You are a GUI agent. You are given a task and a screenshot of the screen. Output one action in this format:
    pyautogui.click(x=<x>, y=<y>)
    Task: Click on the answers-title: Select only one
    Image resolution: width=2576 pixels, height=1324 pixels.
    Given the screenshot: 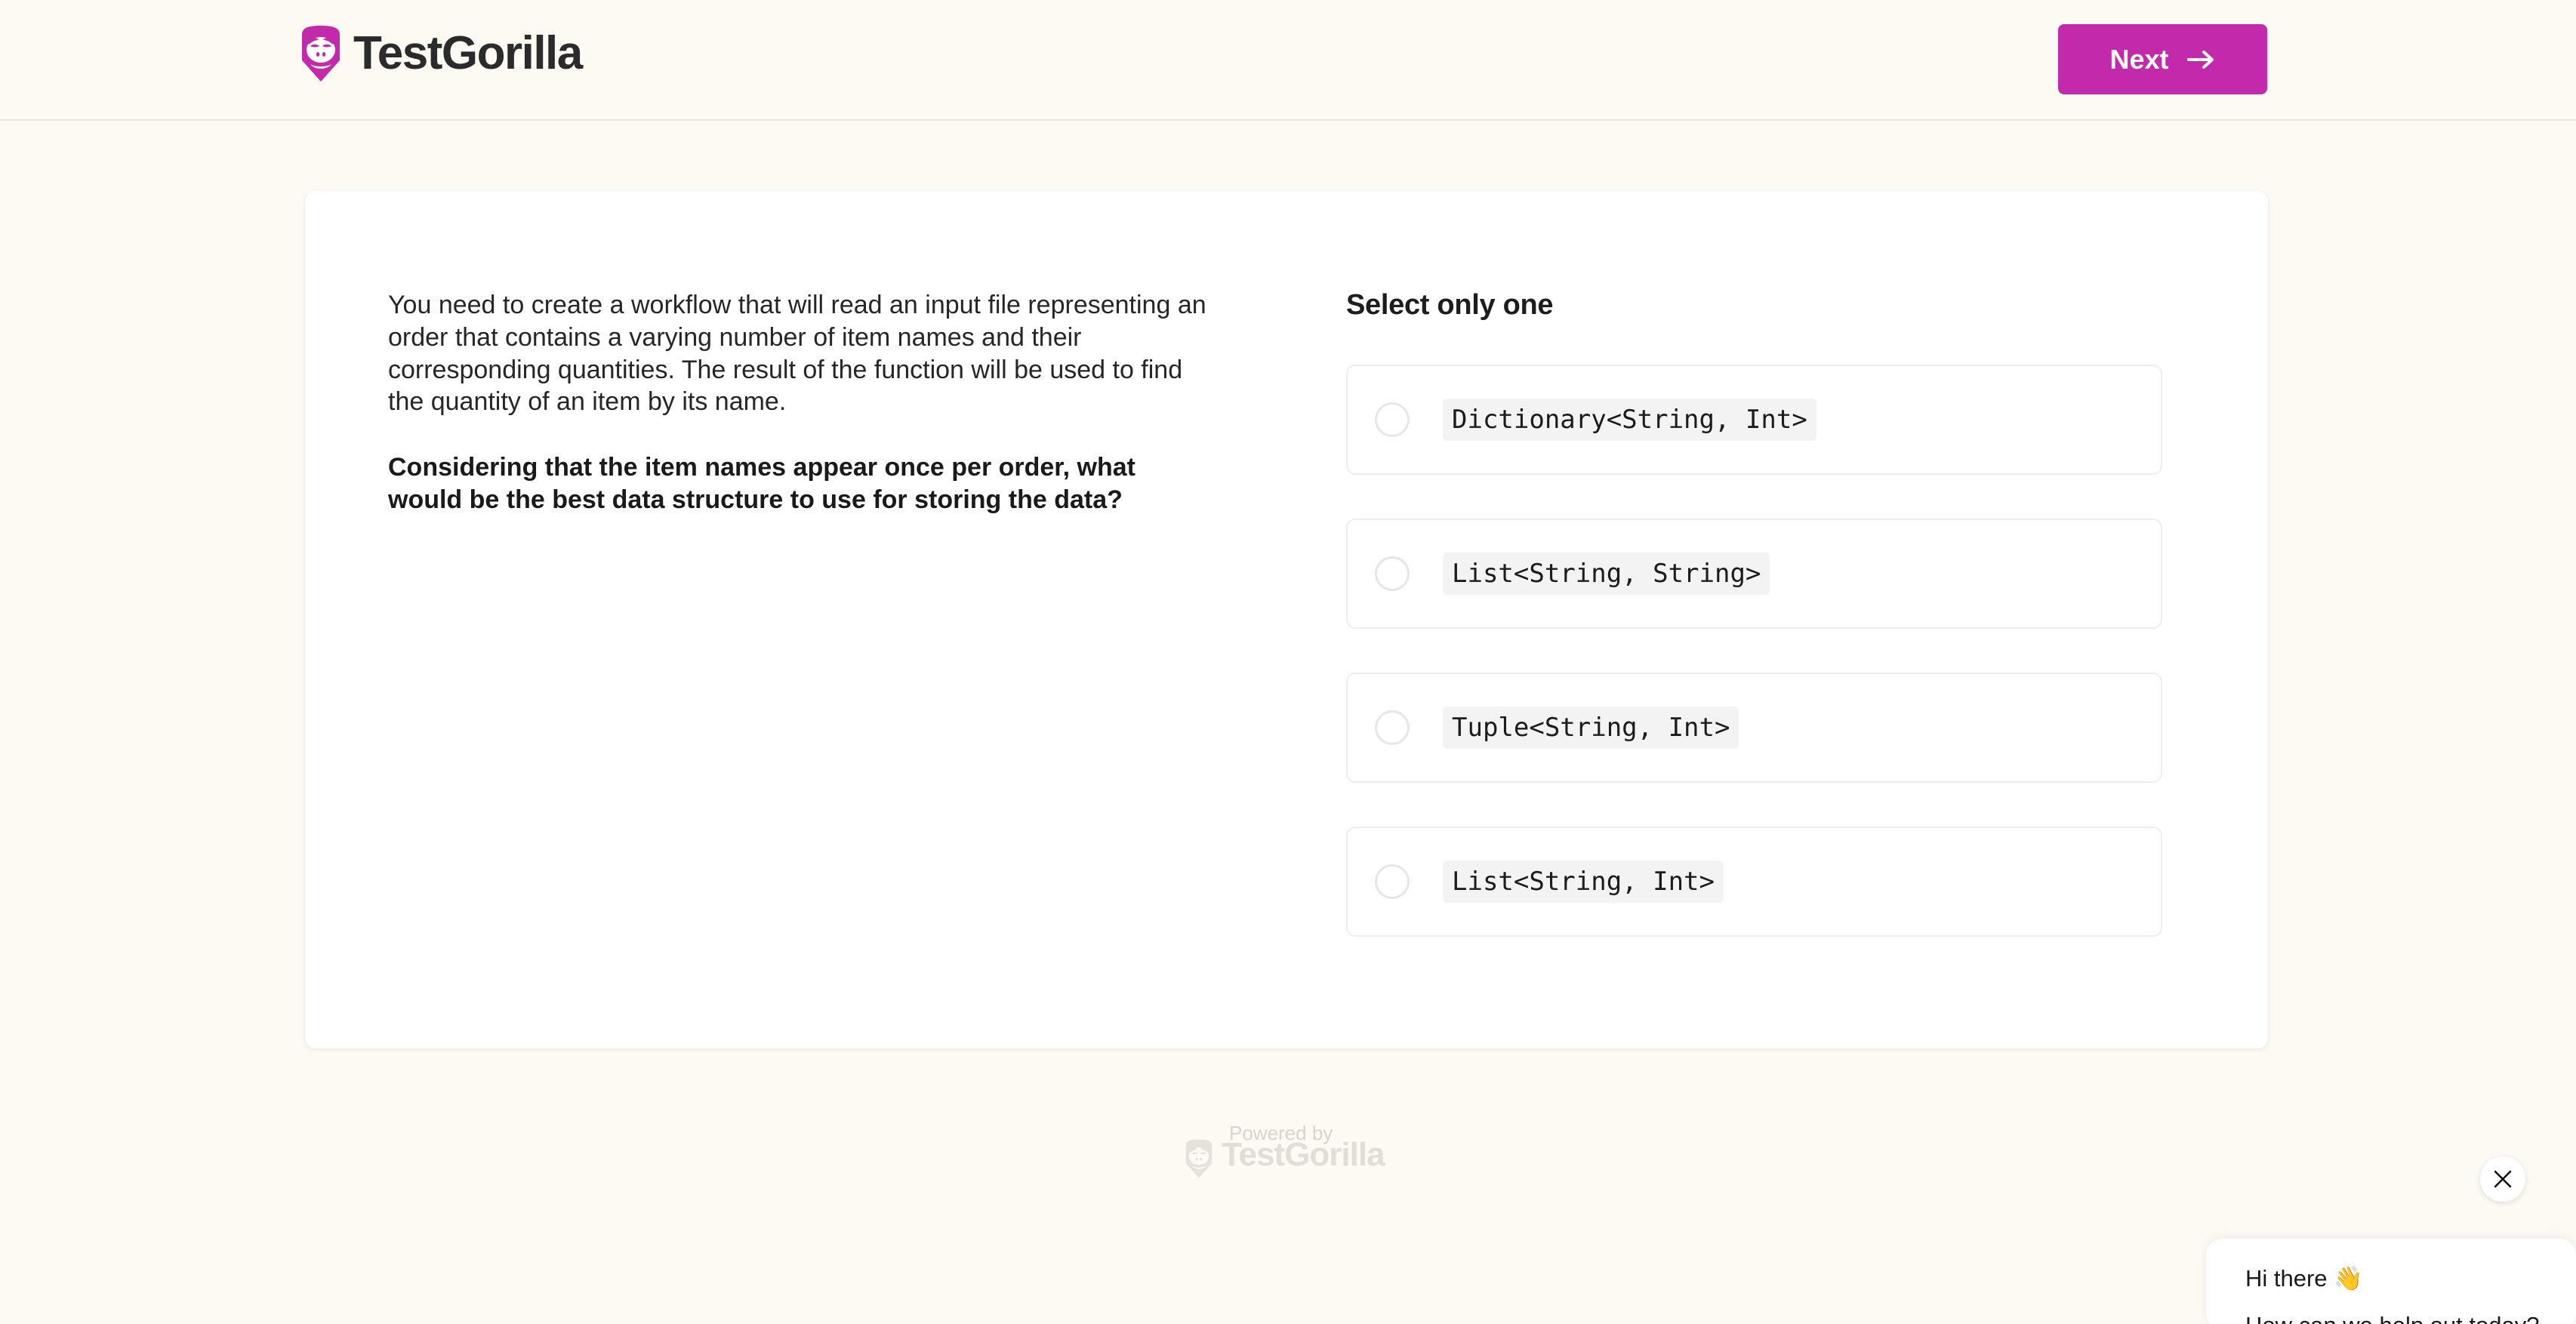 What is the action you would take?
    pyautogui.click(x=1450, y=305)
    